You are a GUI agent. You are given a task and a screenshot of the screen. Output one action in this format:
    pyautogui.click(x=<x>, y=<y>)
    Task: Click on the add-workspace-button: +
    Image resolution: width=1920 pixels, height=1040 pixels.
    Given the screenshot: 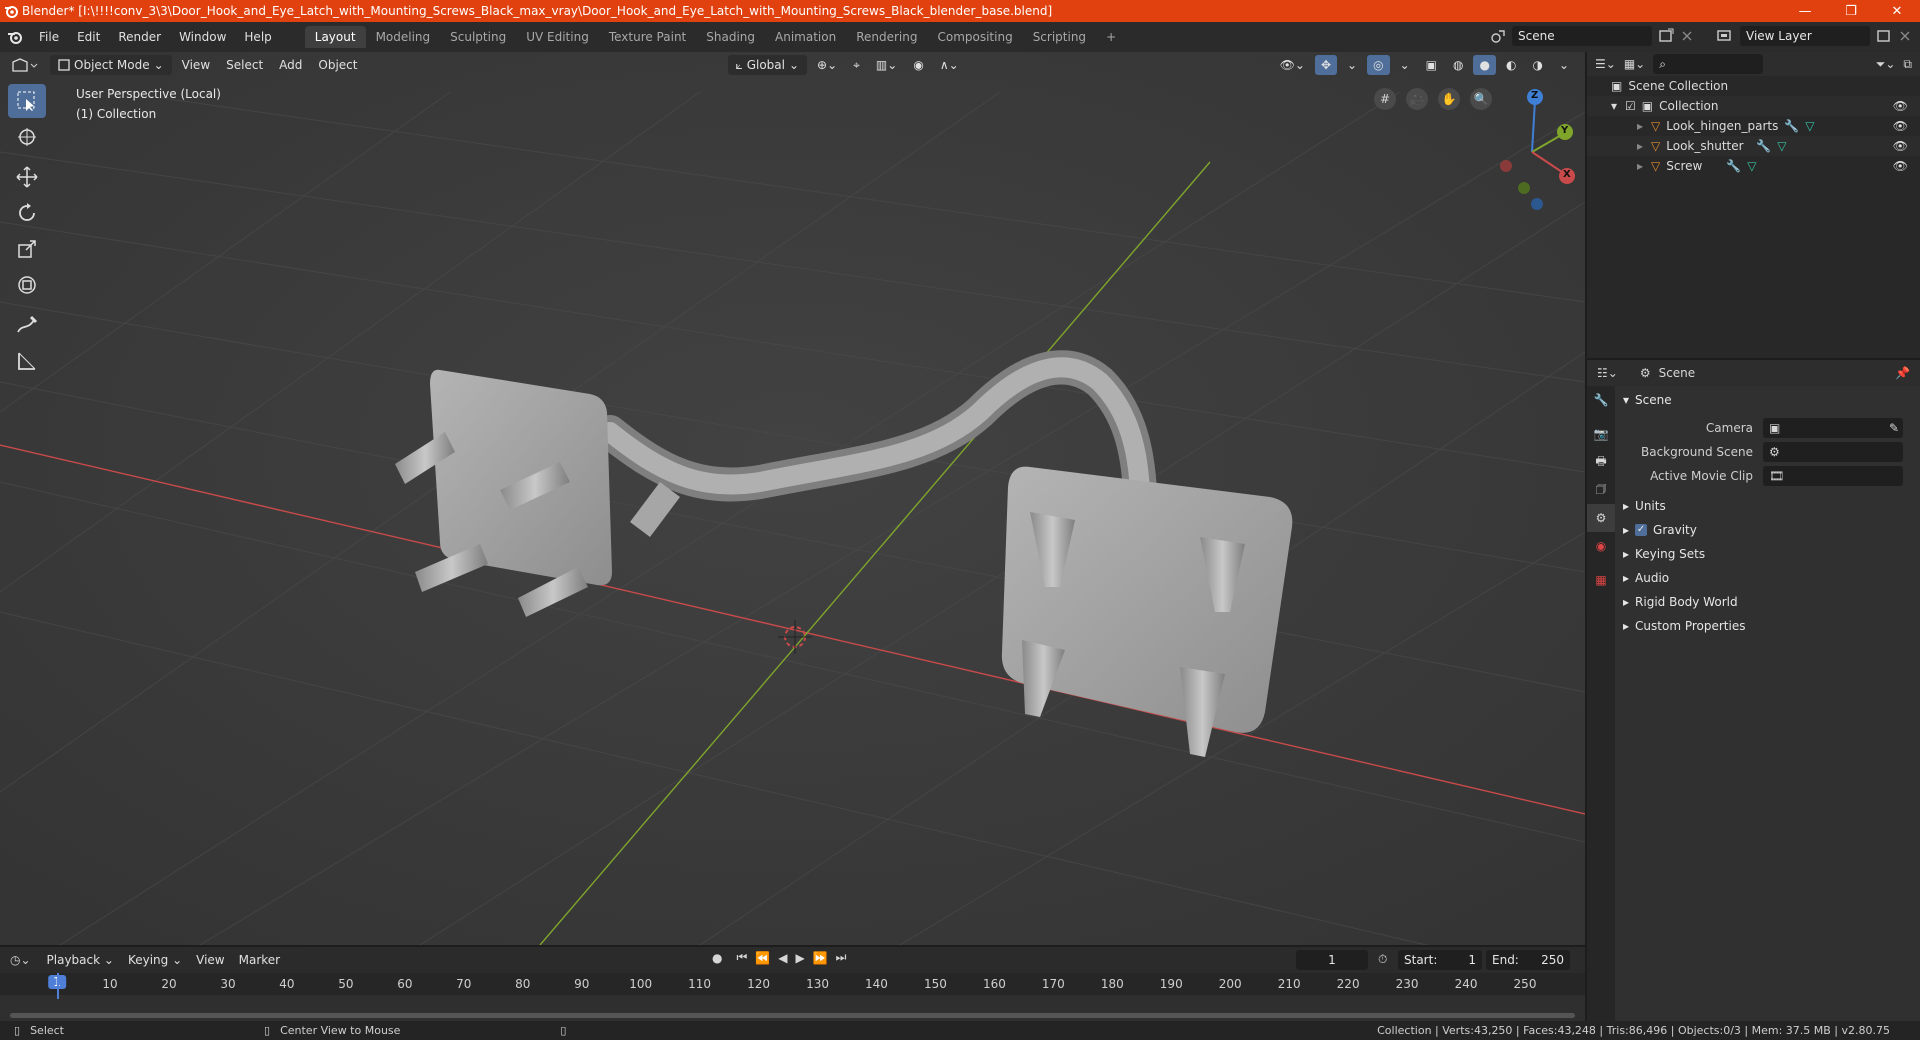 What is the action you would take?
    pyautogui.click(x=1111, y=37)
    